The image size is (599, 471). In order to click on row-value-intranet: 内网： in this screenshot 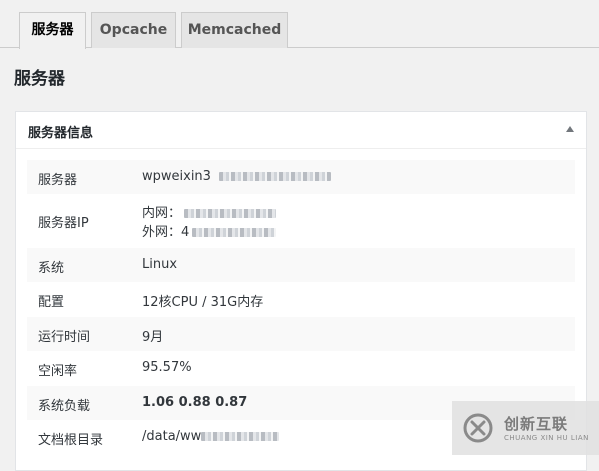, I will do `click(209, 211)`.